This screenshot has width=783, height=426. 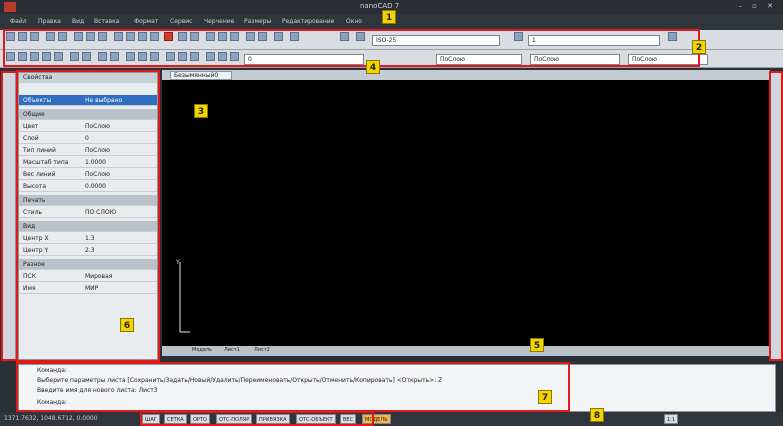 What do you see at coordinates (308, 21) in the screenshot?
I see `menu-item-modify: Редактирование` at bounding box center [308, 21].